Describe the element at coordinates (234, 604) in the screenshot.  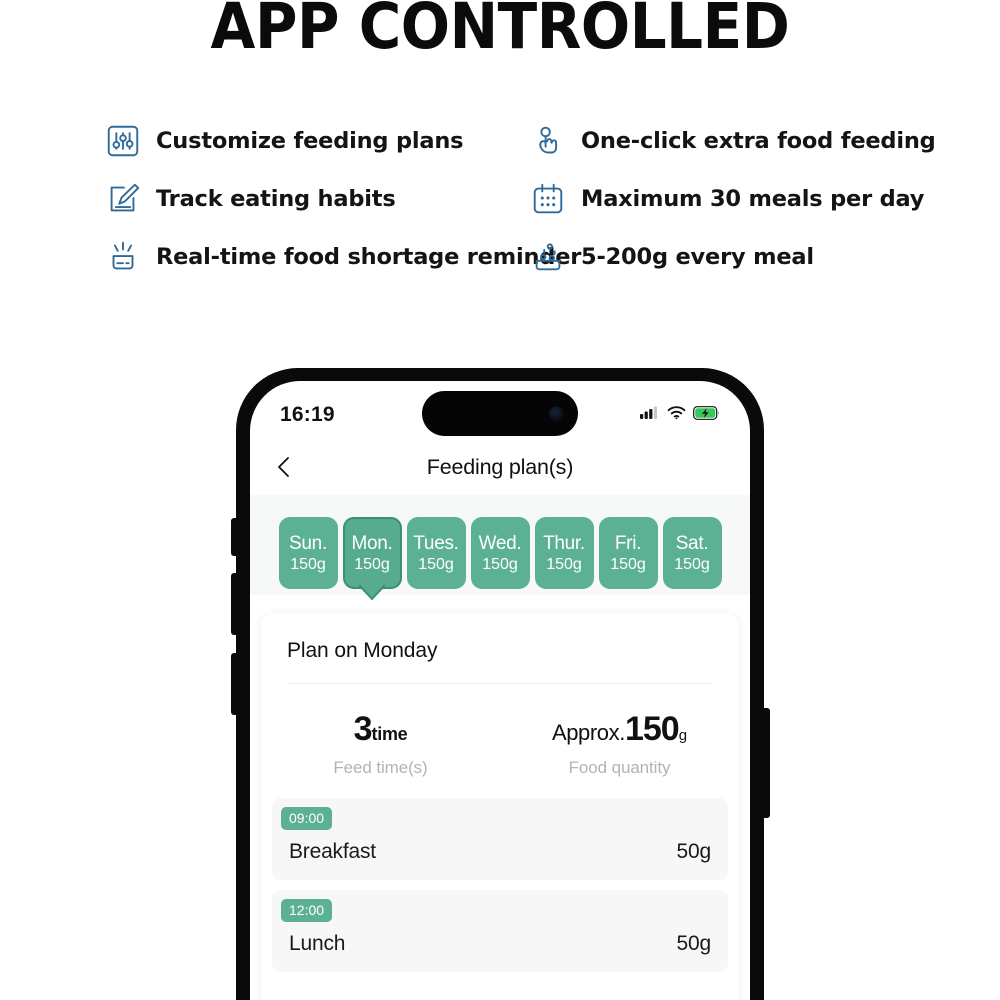
I see `volume-up-button` at that location.